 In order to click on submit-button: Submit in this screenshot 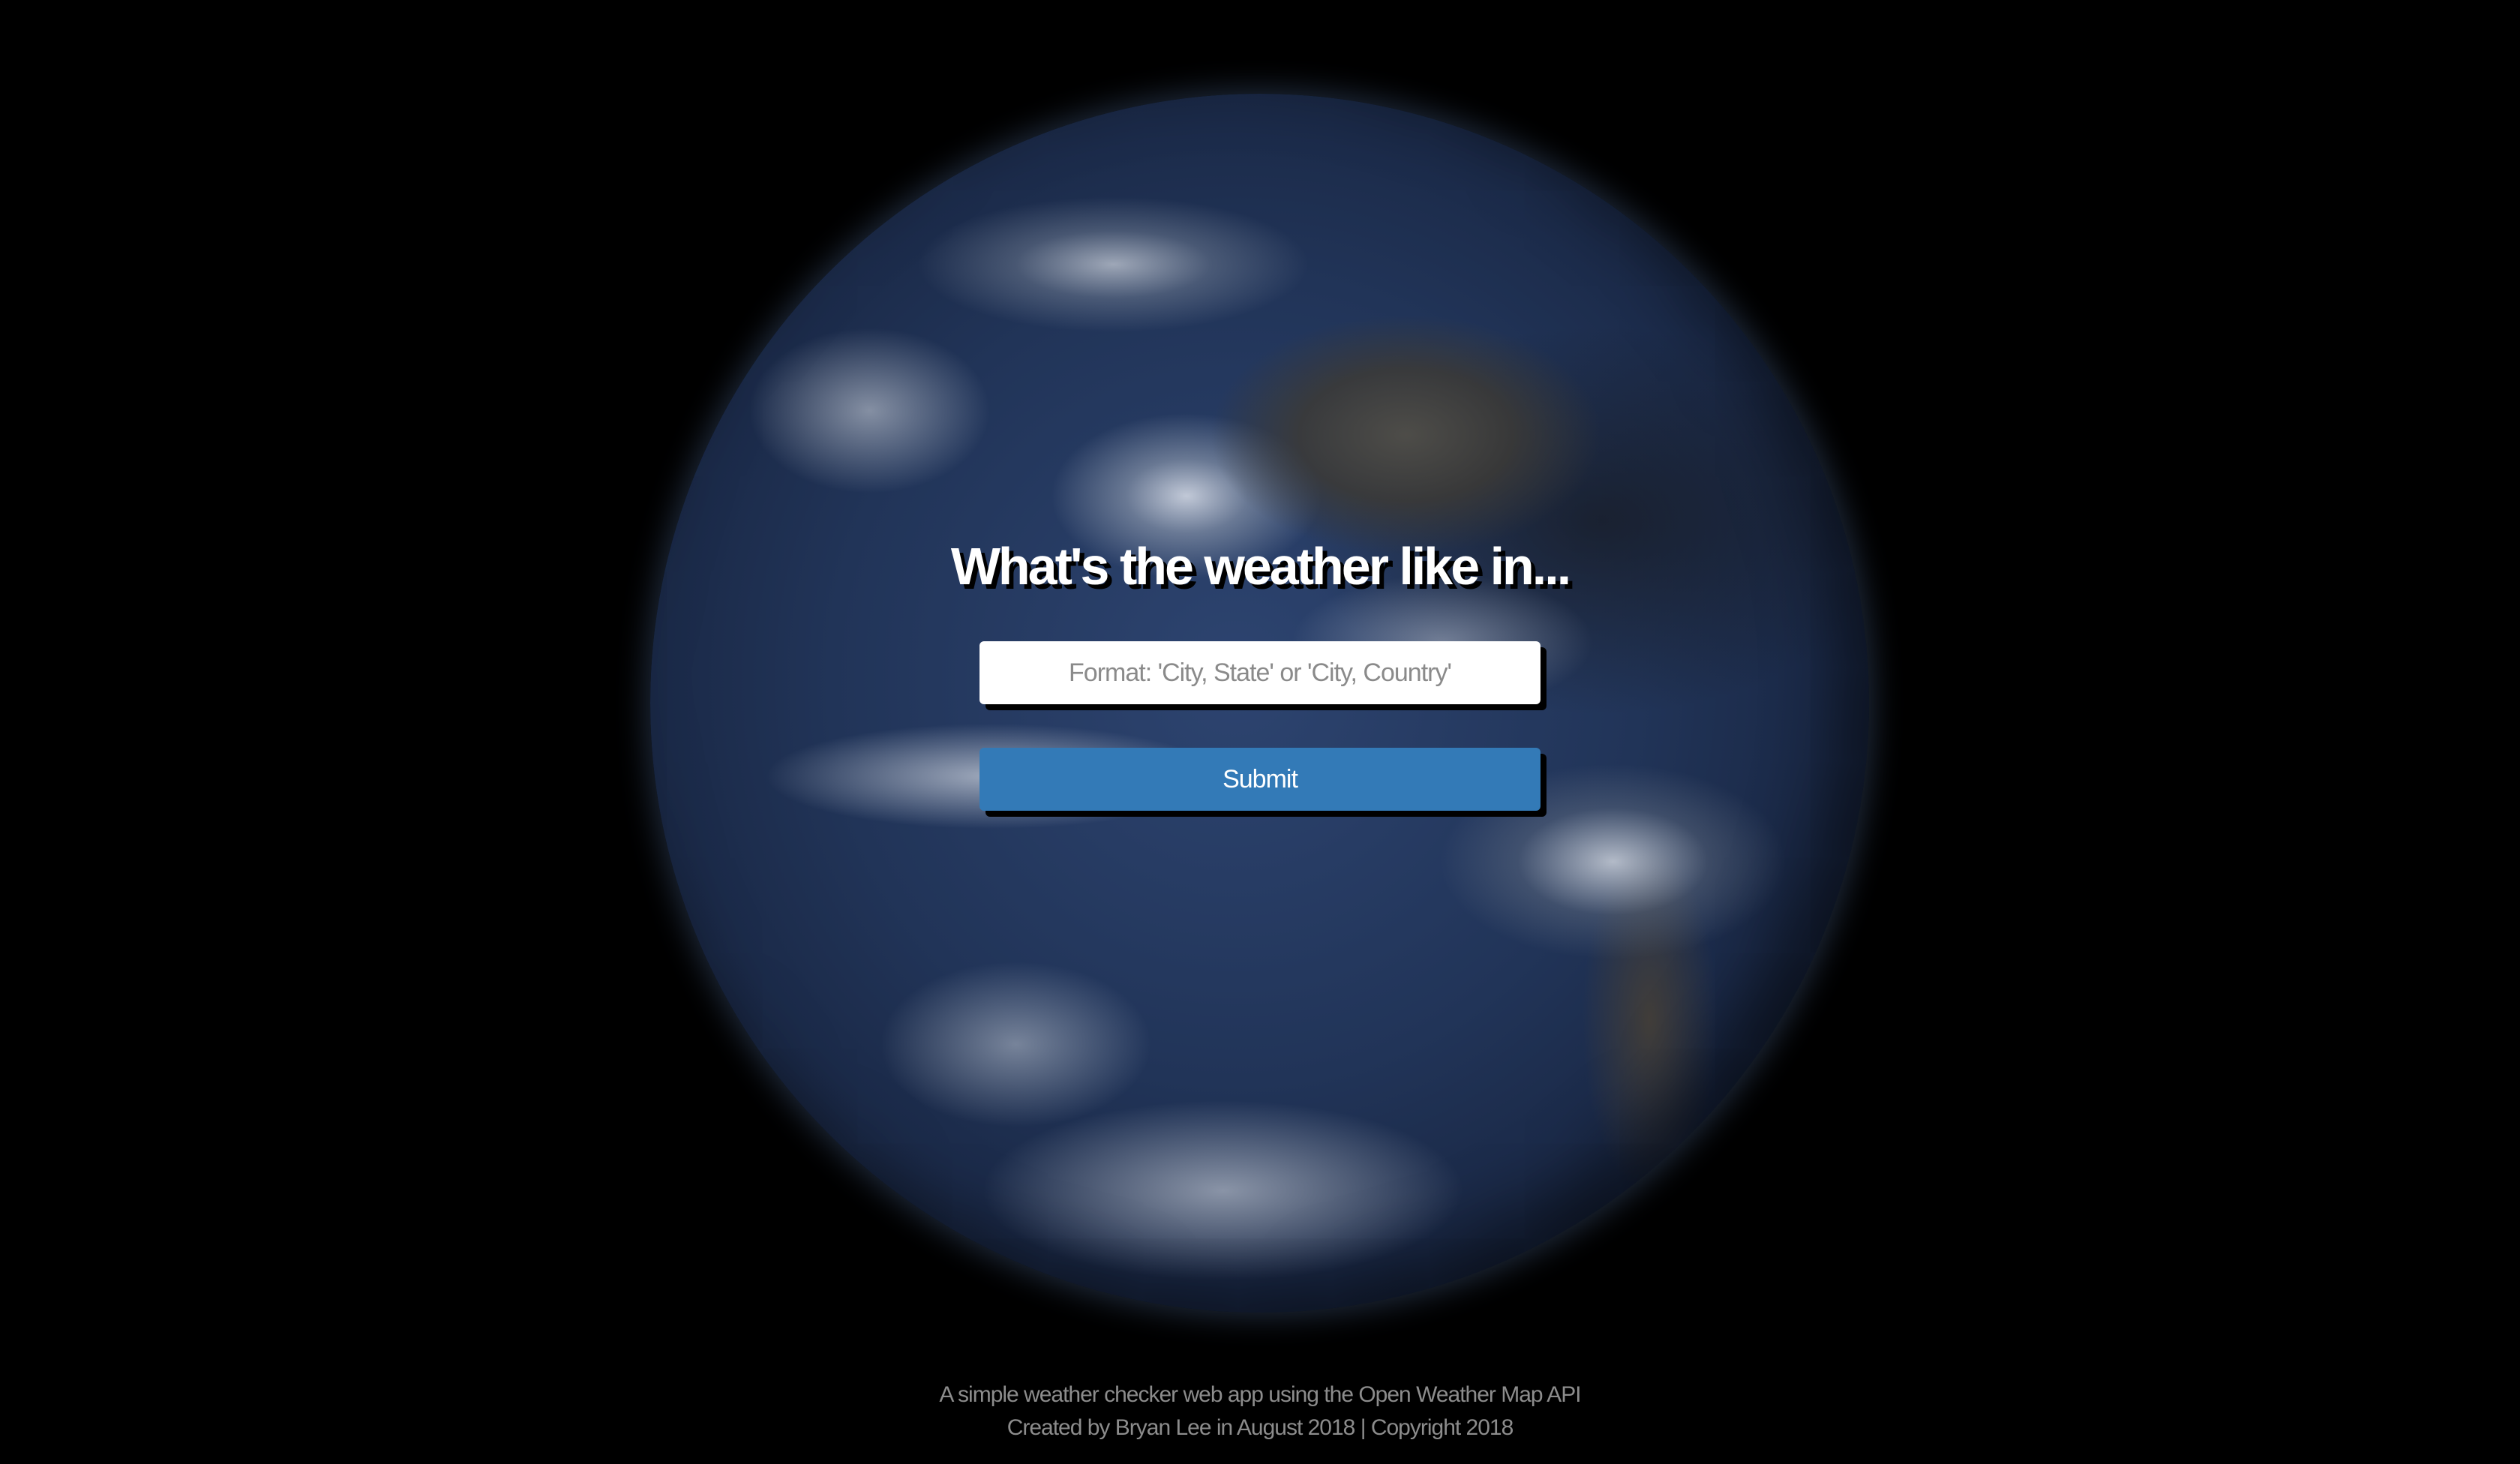, I will do `click(1260, 779)`.